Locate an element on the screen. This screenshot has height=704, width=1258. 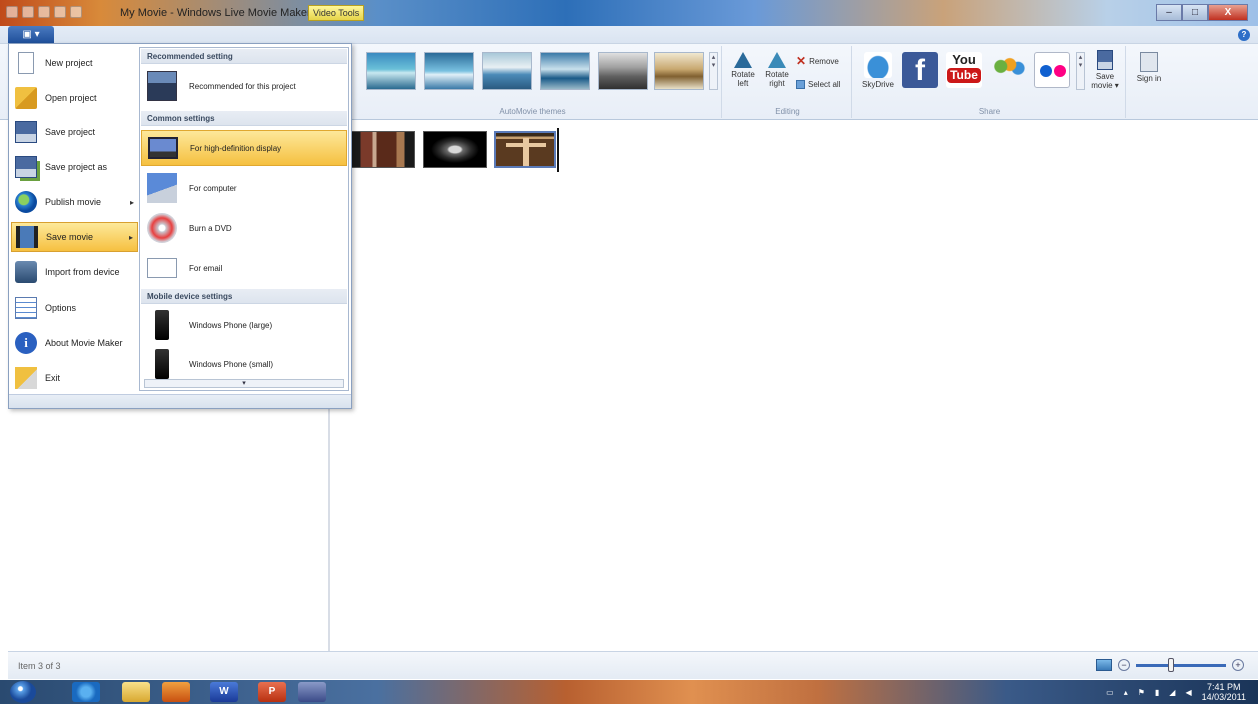
menu-item-new-project: New project is located at coordinates (74, 63).